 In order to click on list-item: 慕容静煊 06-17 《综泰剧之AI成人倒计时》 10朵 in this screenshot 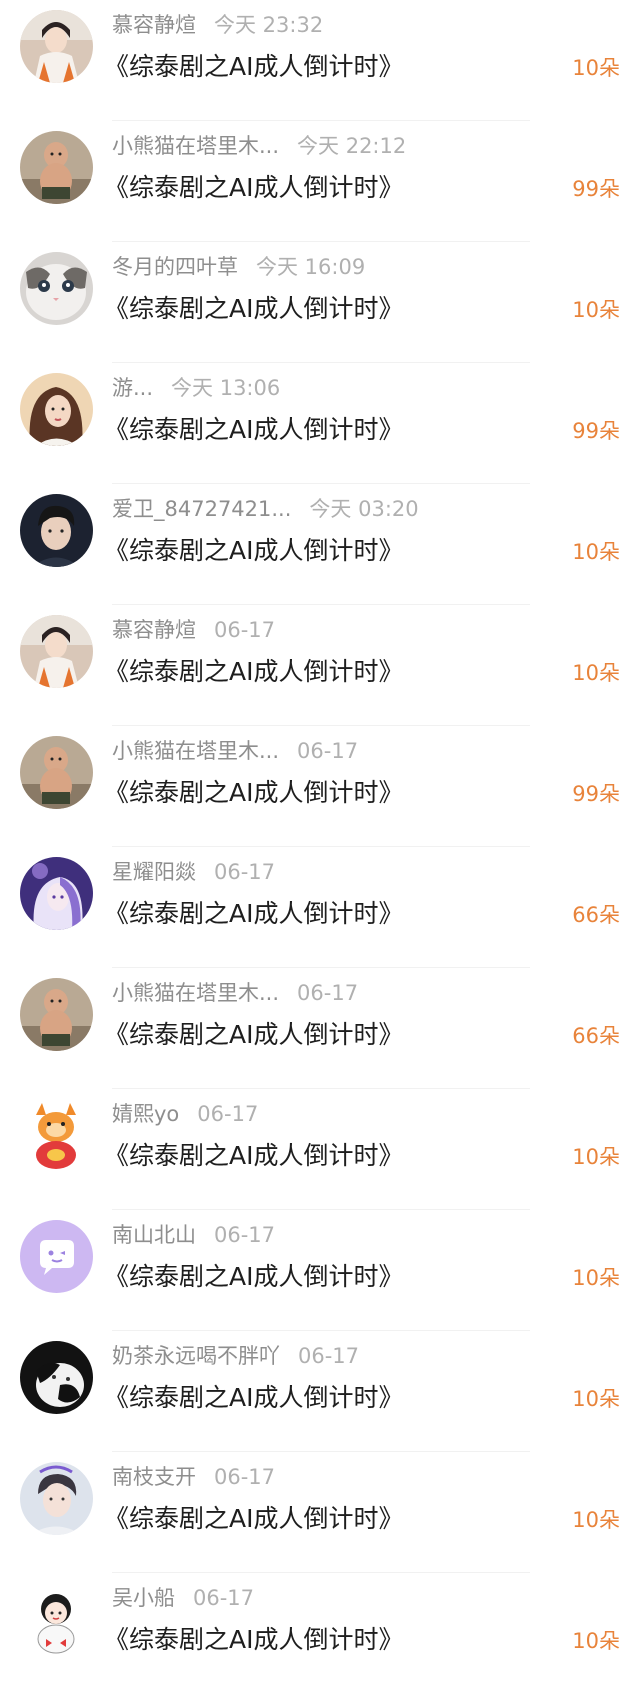, I will do `click(320, 665)`.